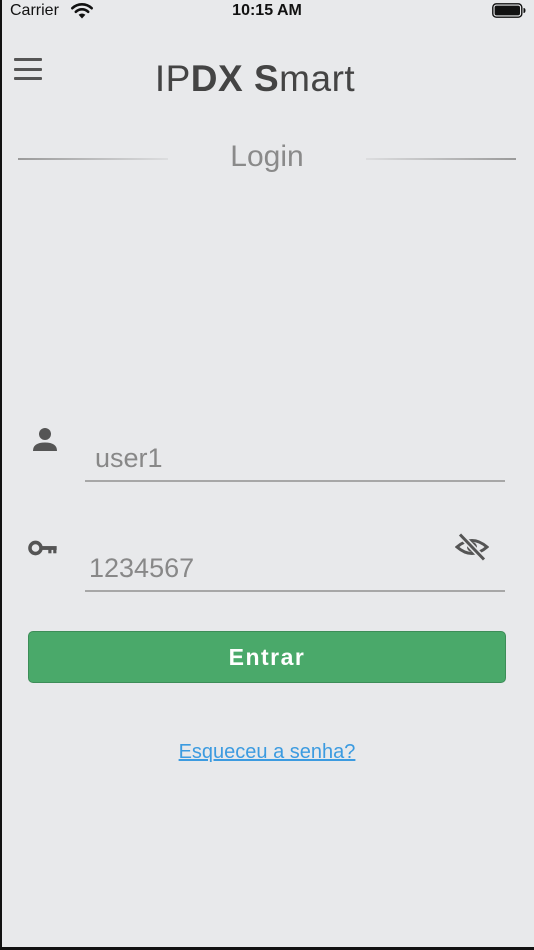  I want to click on app-title: IPDX Smart, so click(267, 79).